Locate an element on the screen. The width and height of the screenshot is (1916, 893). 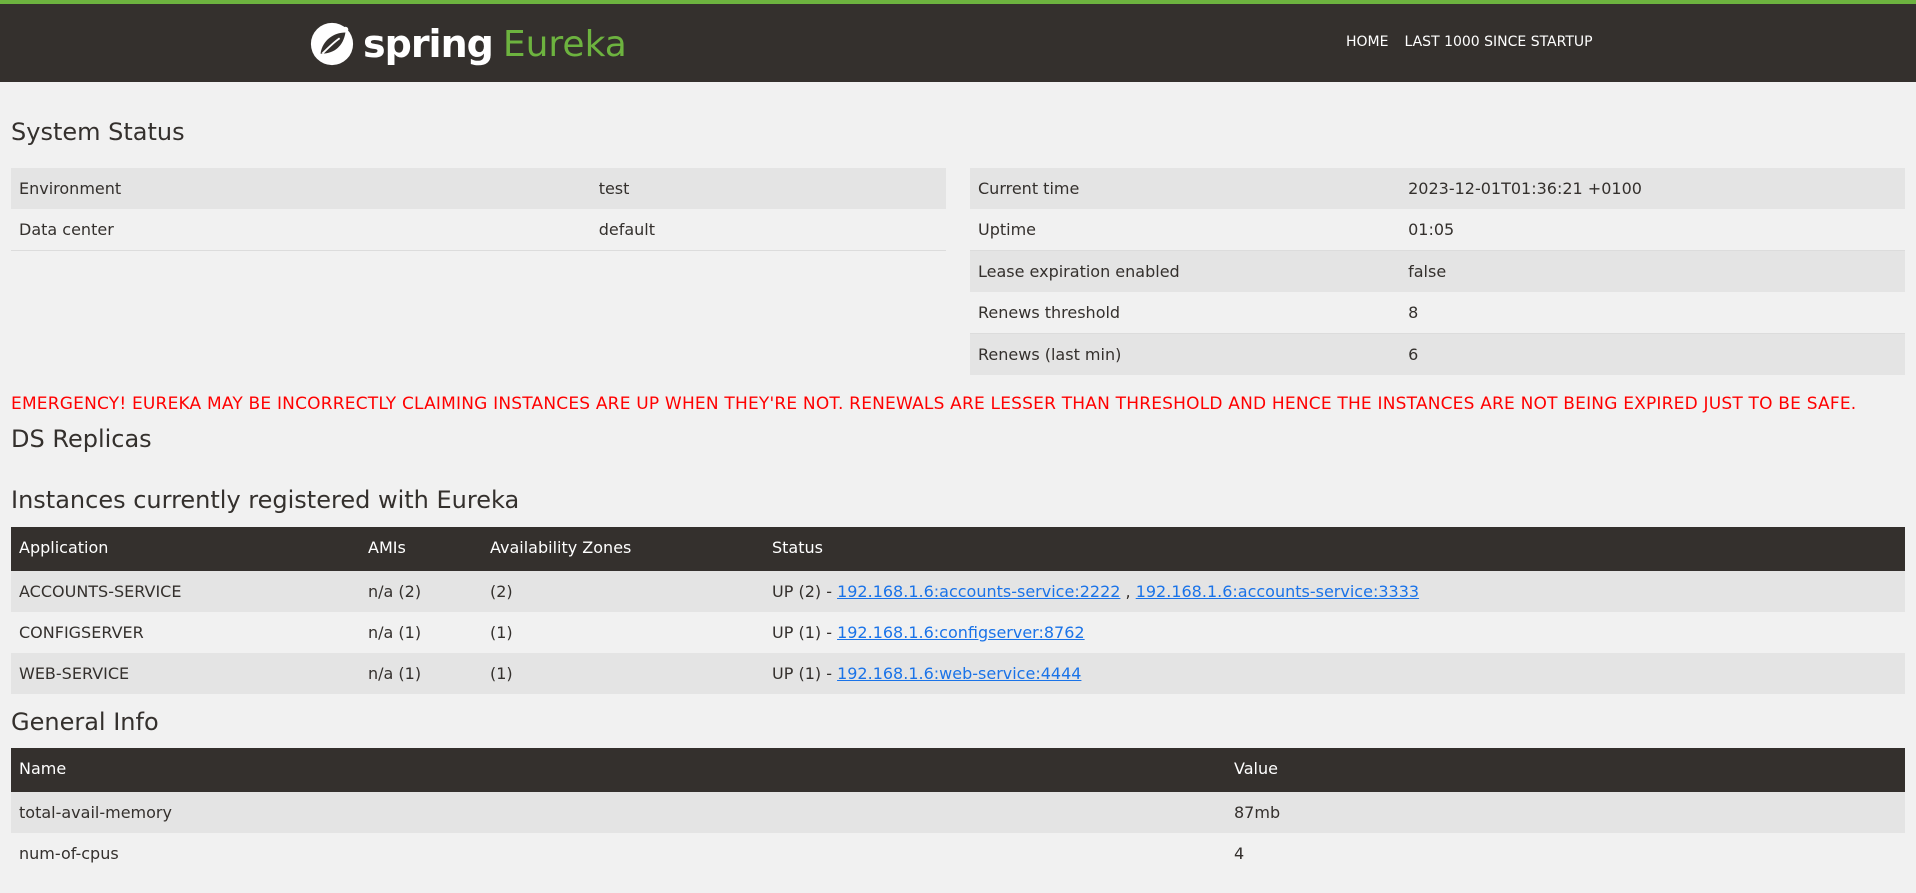
info-value: 4 is located at coordinates (1565, 853).